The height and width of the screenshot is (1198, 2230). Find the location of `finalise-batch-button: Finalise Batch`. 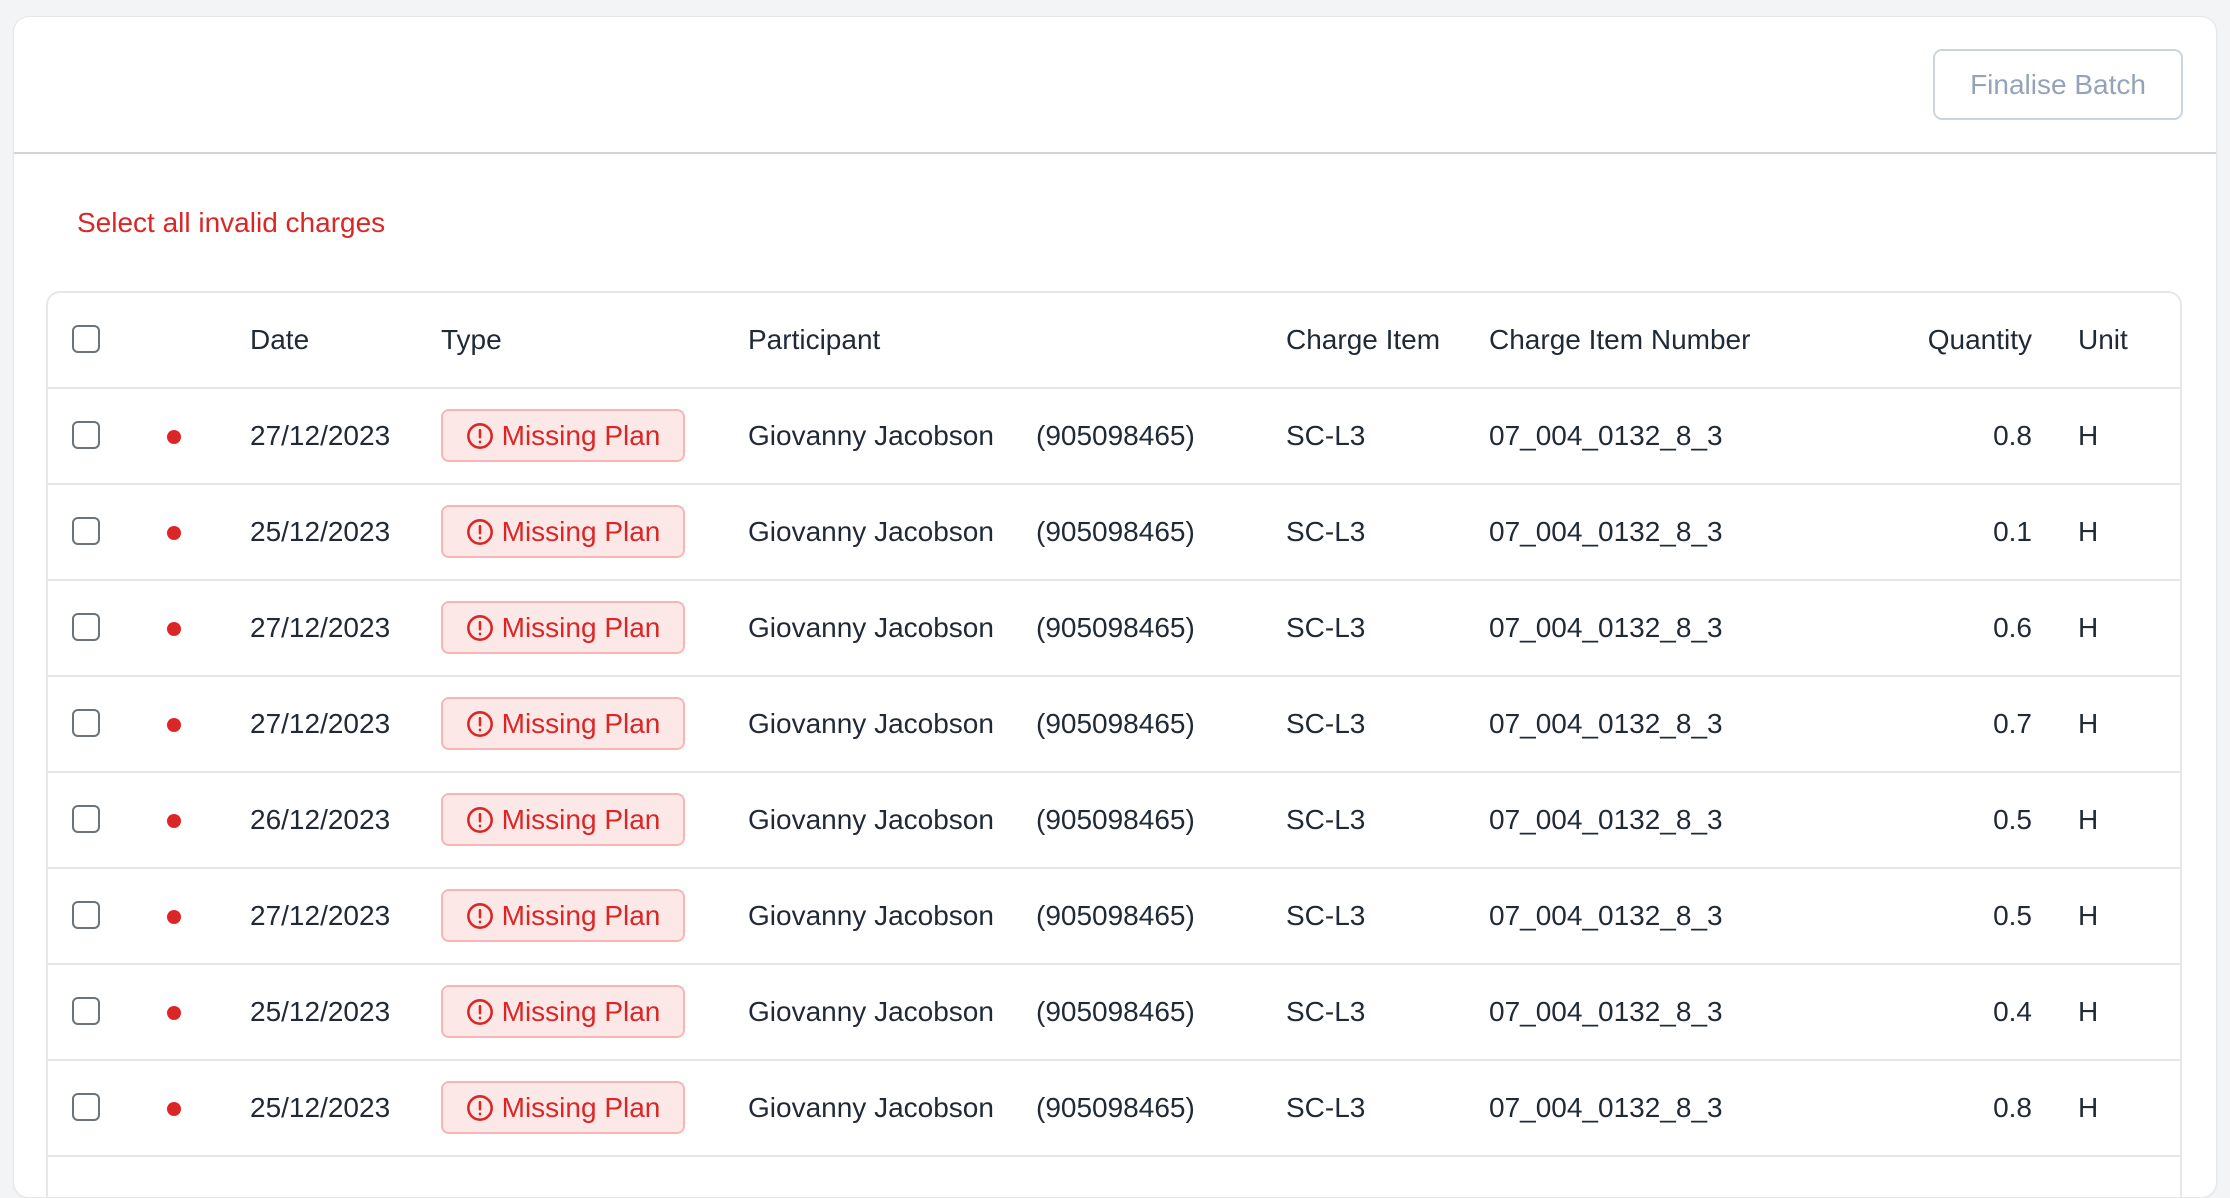

finalise-batch-button: Finalise Batch is located at coordinates (2058, 84).